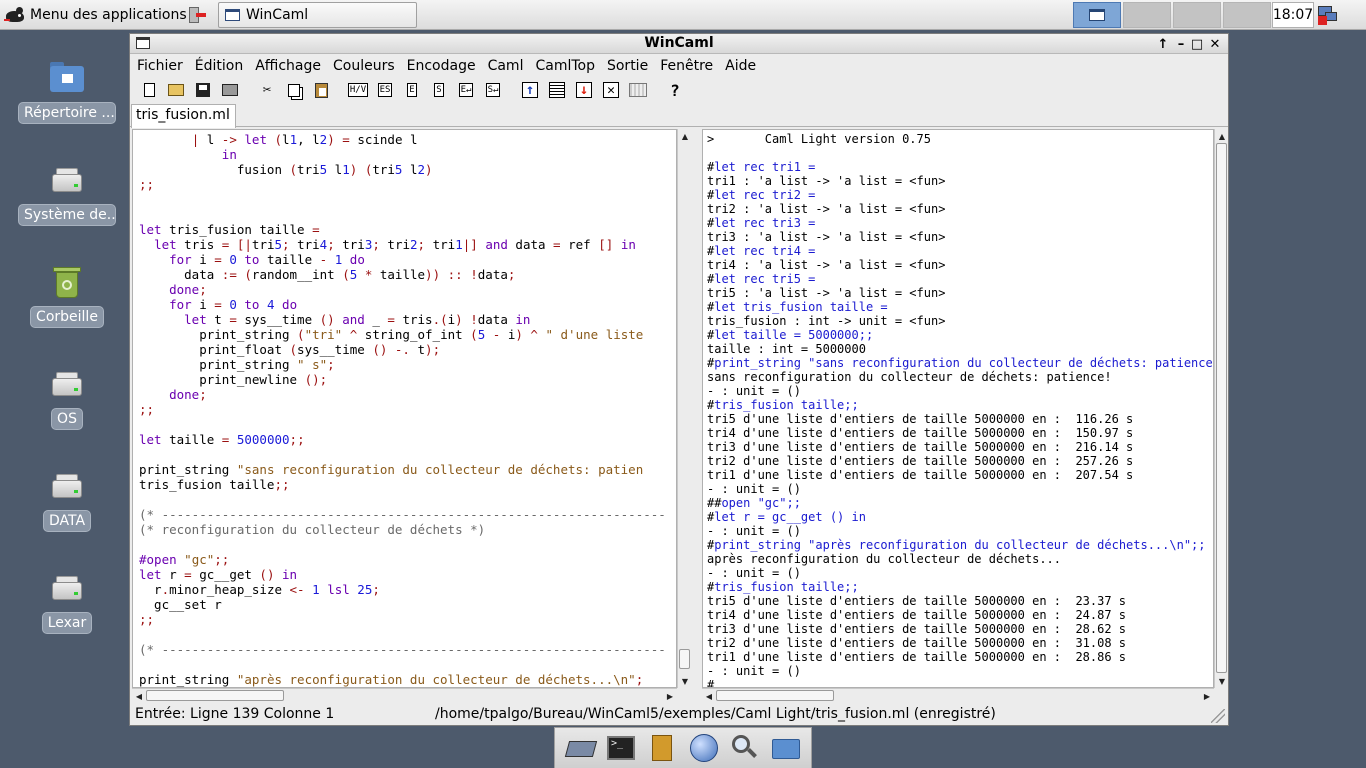 This screenshot has width=1366, height=768. What do you see at coordinates (294, 90) in the screenshot?
I see `copy-button` at bounding box center [294, 90].